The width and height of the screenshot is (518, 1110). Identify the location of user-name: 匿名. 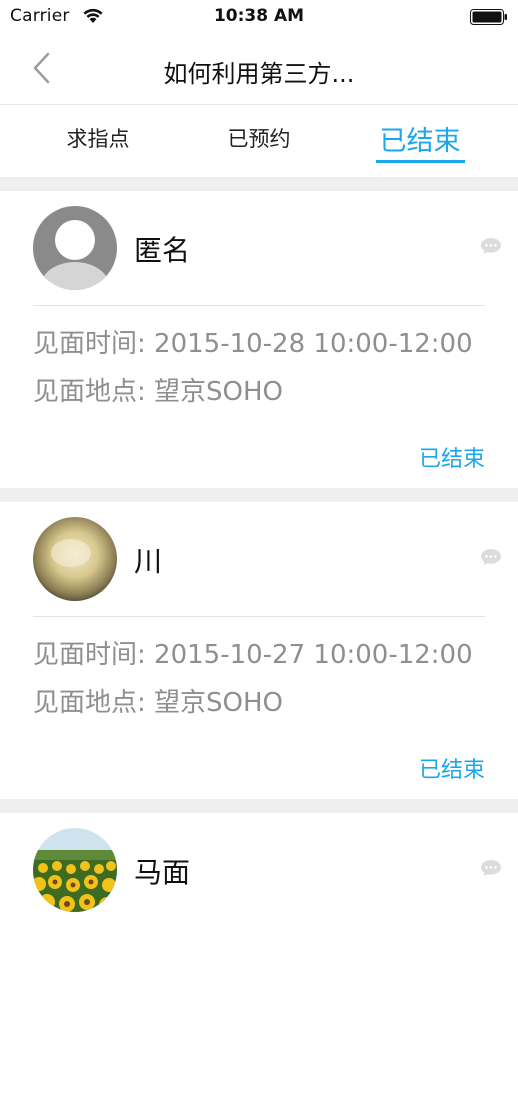
(162, 250).